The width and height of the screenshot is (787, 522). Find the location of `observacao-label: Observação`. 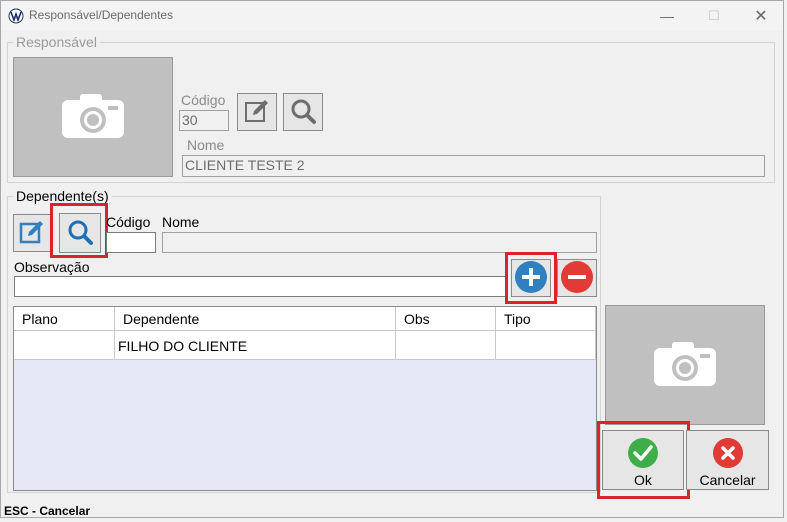

observacao-label: Observação is located at coordinates (52, 267).